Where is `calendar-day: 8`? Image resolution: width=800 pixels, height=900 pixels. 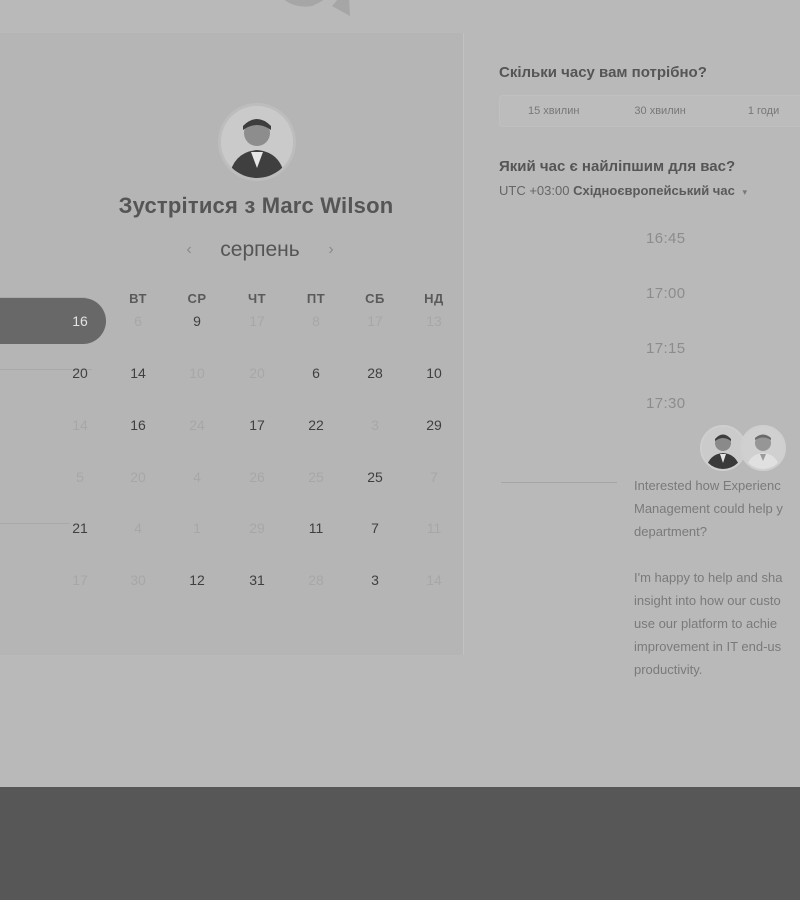
calendar-day: 8 is located at coordinates (316, 321).